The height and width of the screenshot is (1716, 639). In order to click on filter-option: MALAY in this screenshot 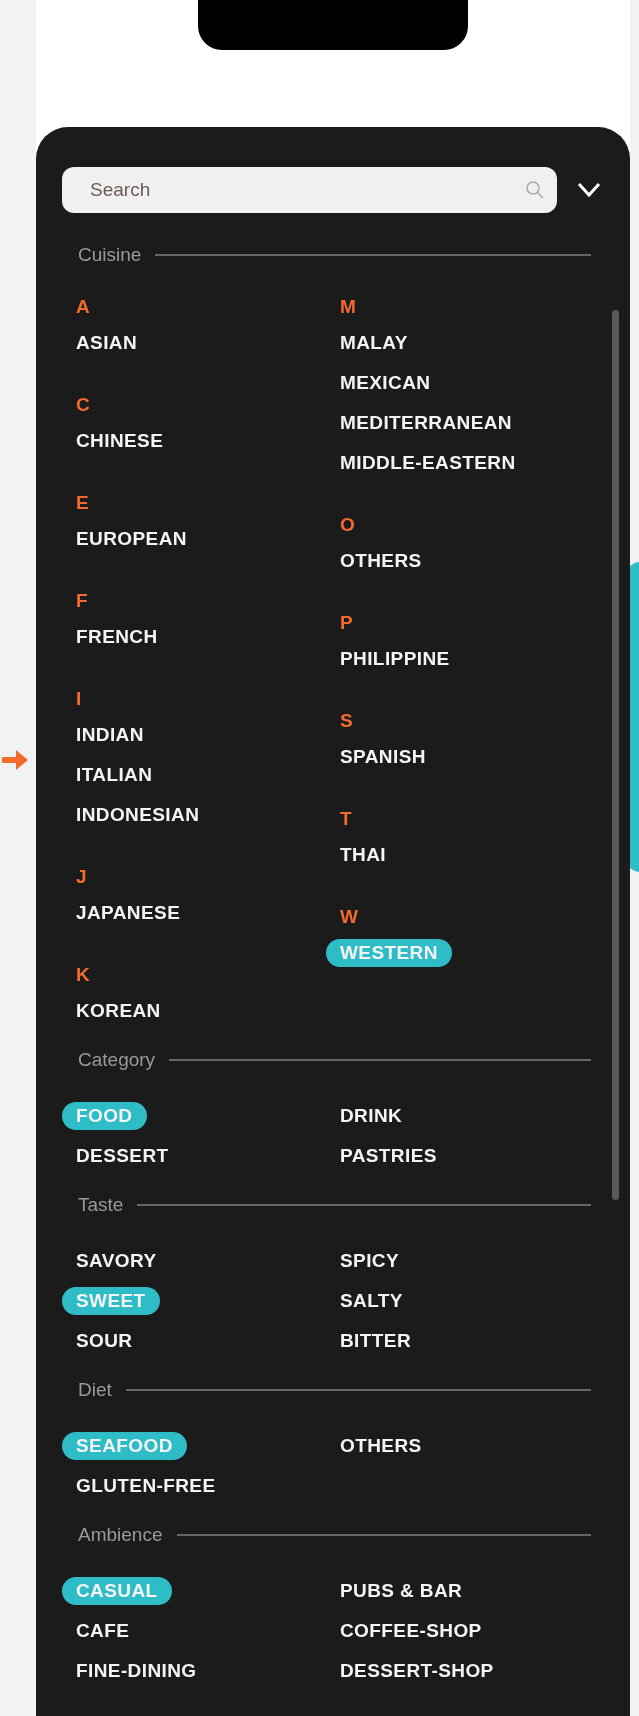, I will do `click(374, 343)`.